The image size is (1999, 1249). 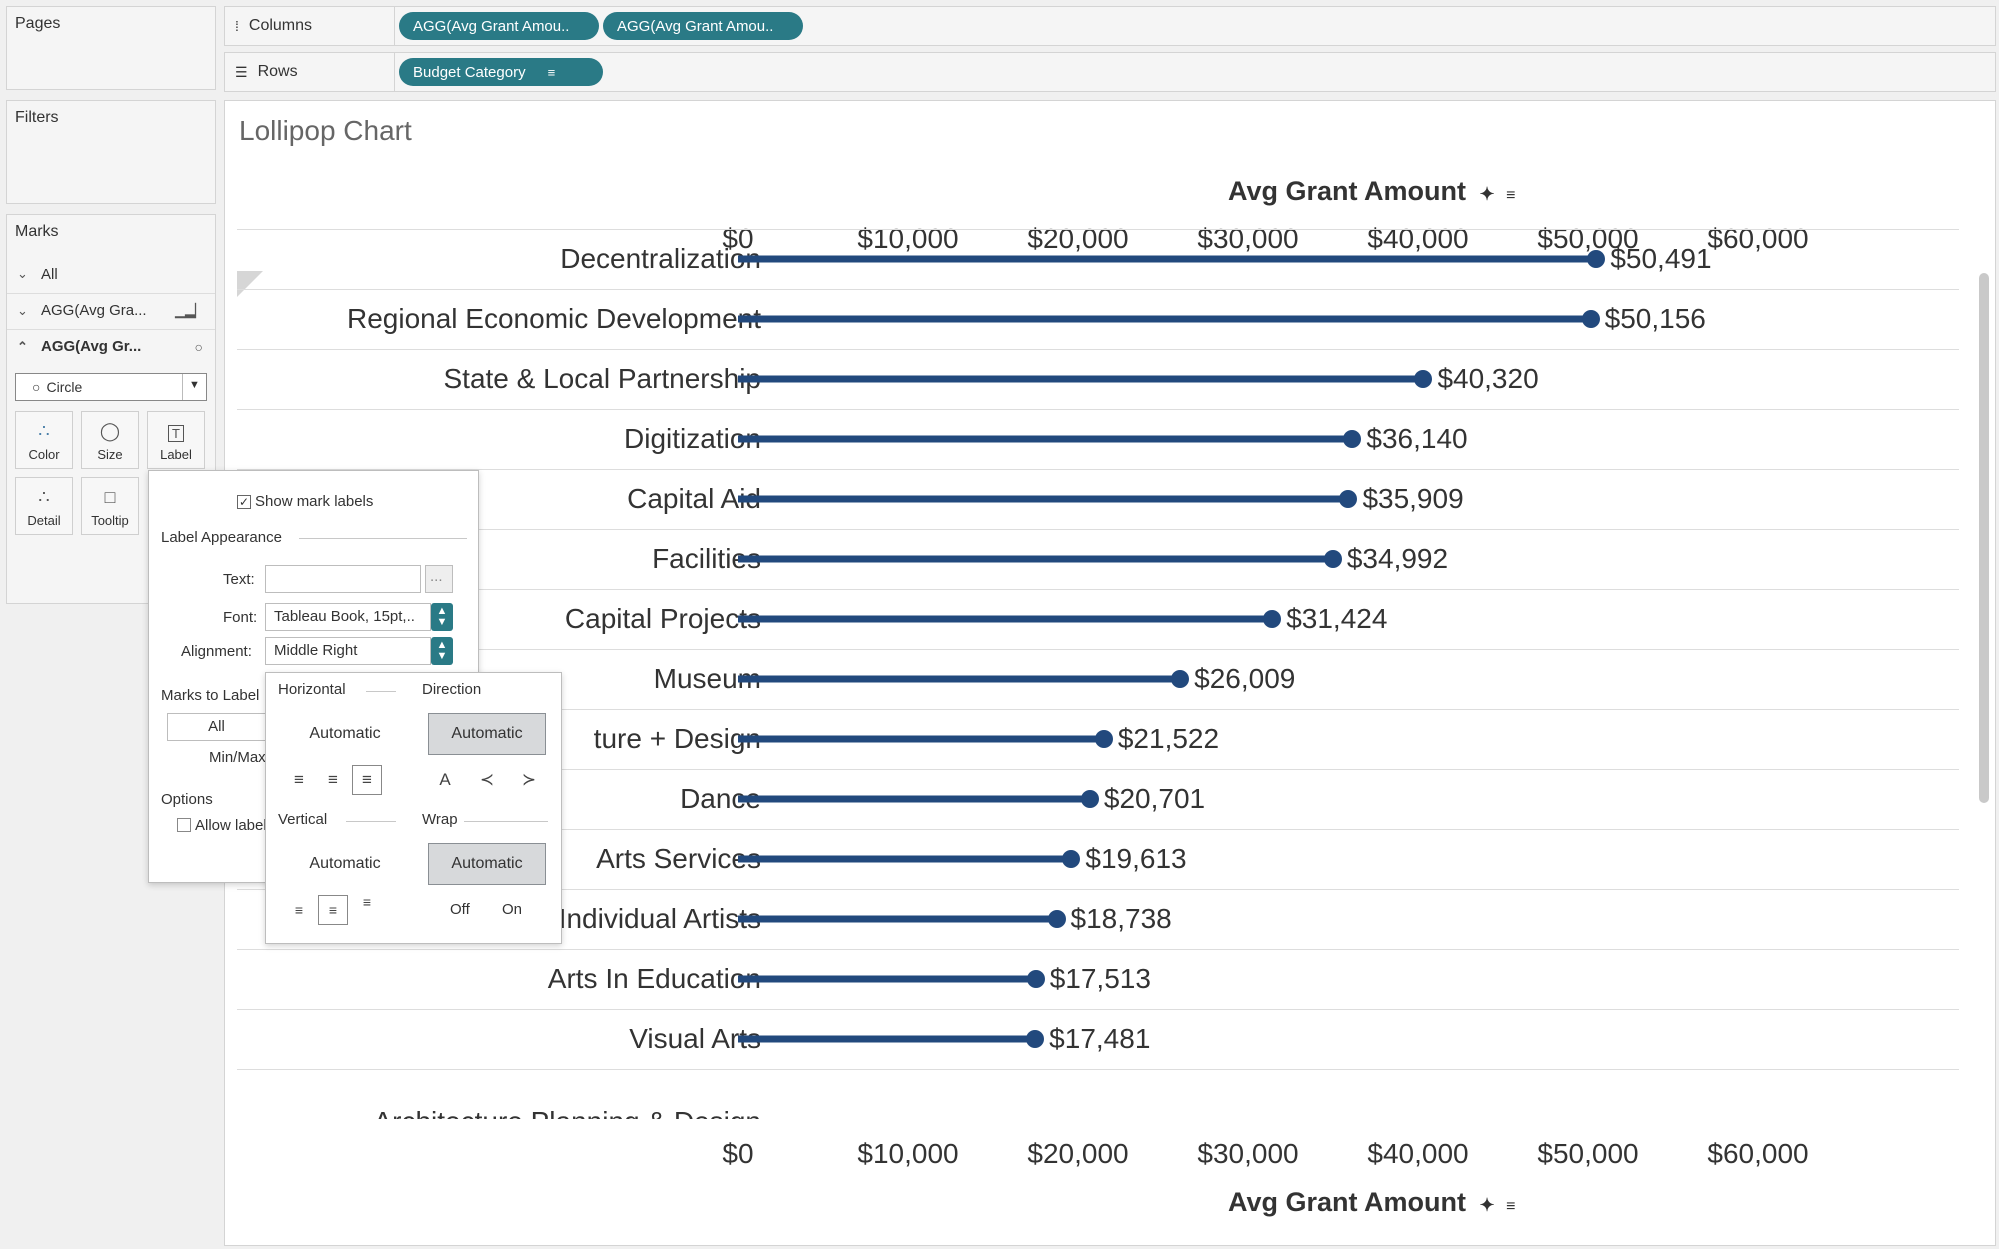 I want to click on show-labels-checkbox: ✓ Show mark labels, so click(x=305, y=501).